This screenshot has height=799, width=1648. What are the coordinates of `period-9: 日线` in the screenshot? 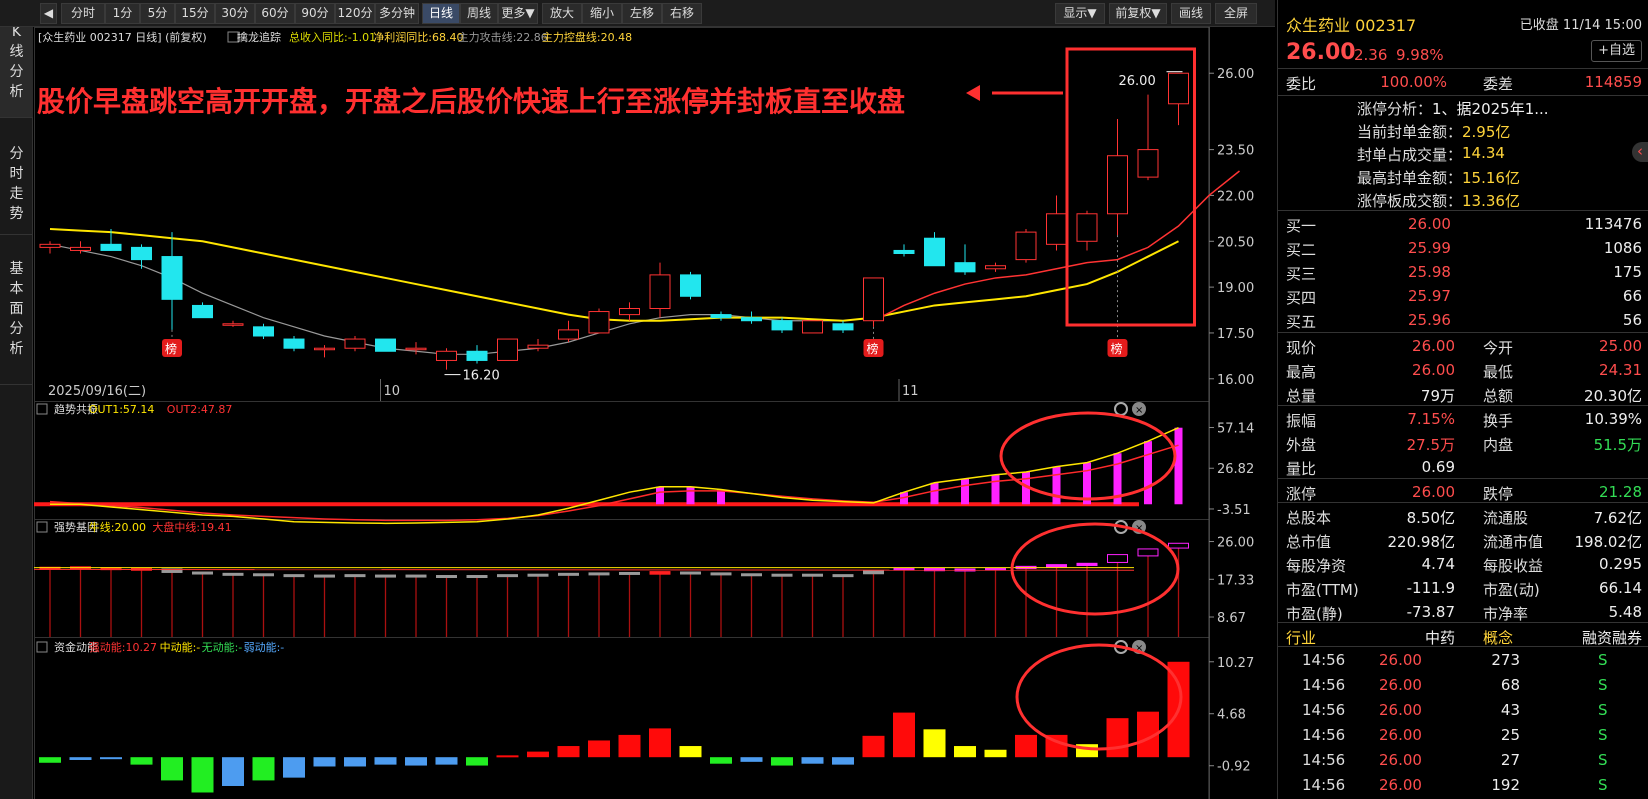 It's located at (441, 13).